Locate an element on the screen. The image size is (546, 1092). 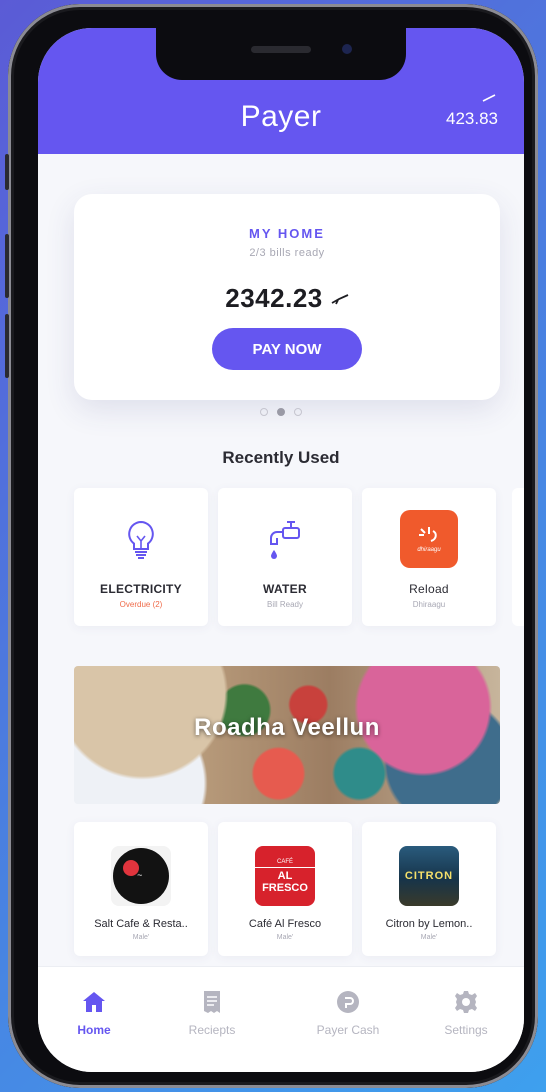
citron-logo: CITRON is located at coordinates (429, 876).